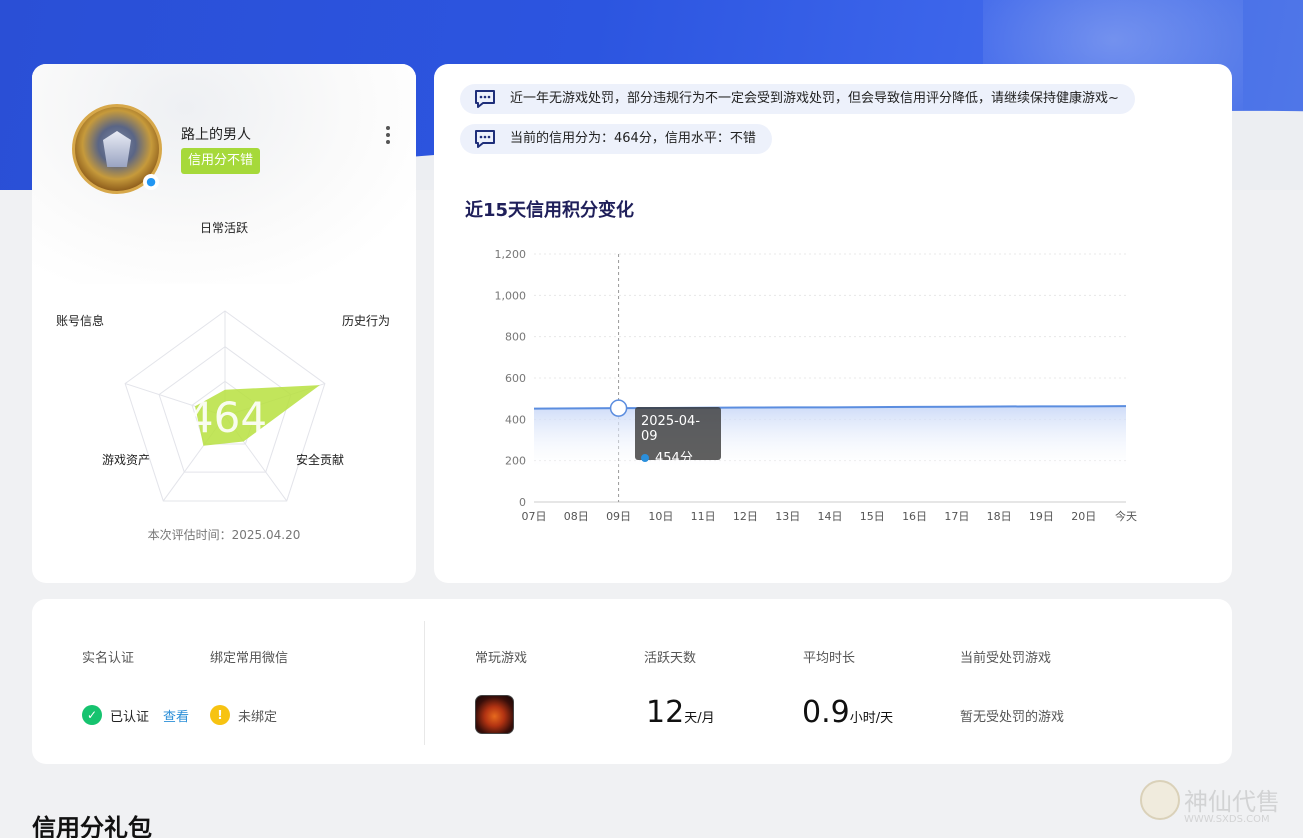  What do you see at coordinates (92, 826) in the screenshot?
I see `section-title: 信用分礼包` at bounding box center [92, 826].